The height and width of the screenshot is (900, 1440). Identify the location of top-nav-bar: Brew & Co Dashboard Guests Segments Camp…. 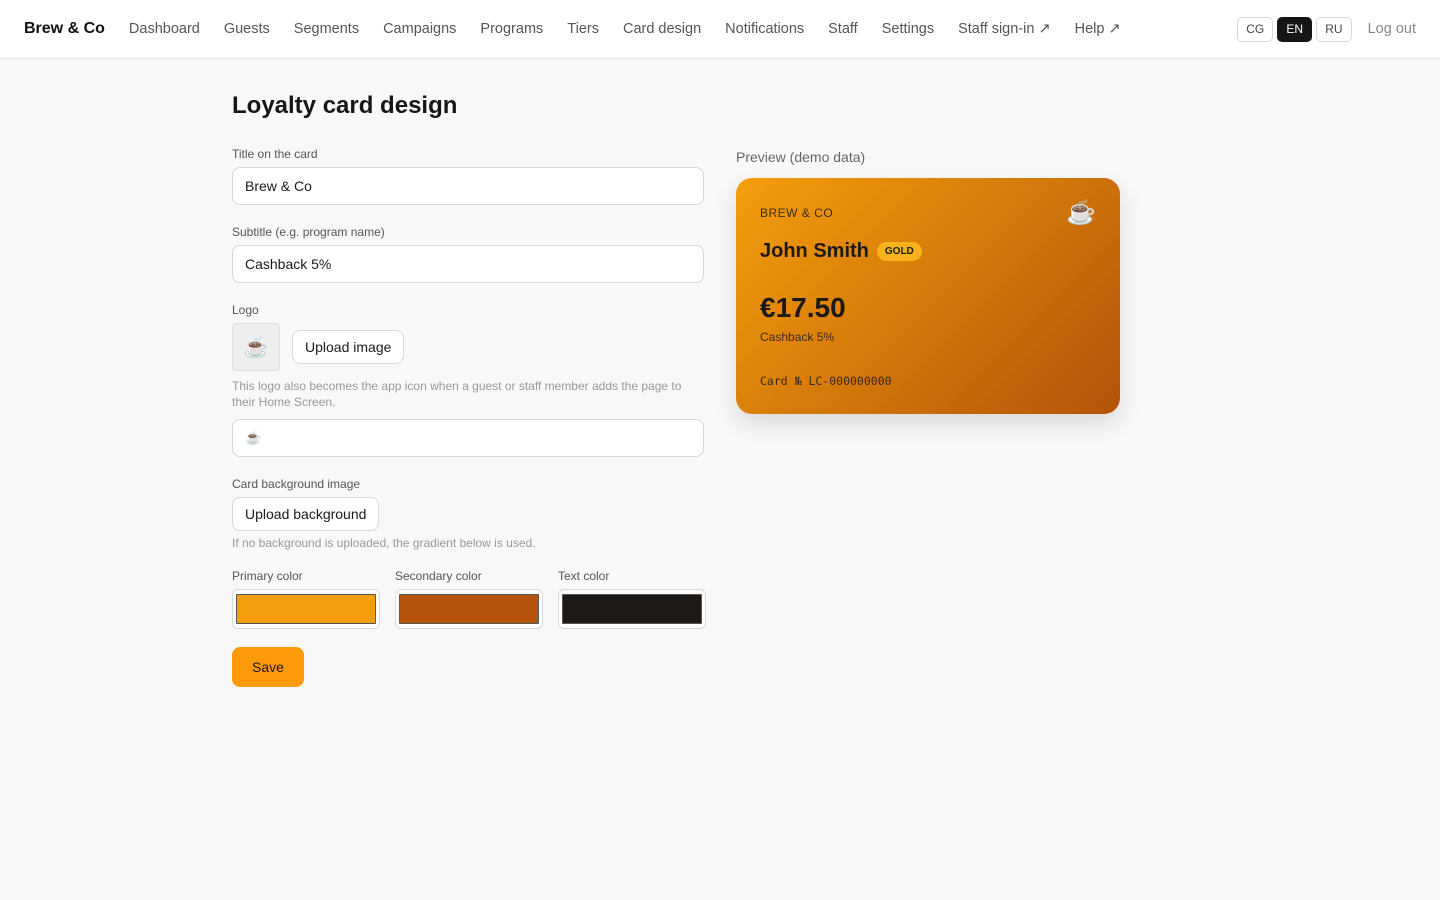
(720, 29).